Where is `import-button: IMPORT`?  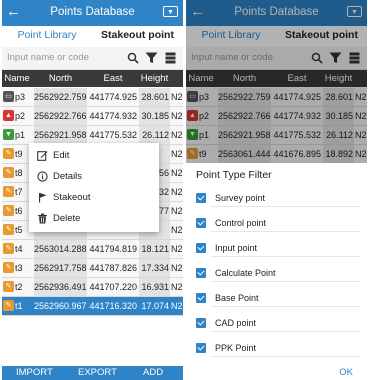
import-button: IMPORT is located at coordinates (34, 372).